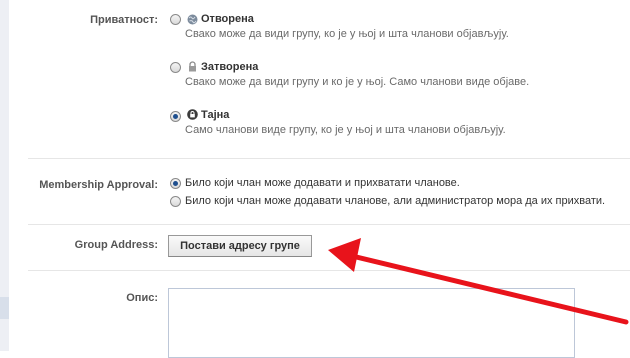  Describe the element at coordinates (175, 183) in the screenshot. I see `membership-any-member-radio` at that location.